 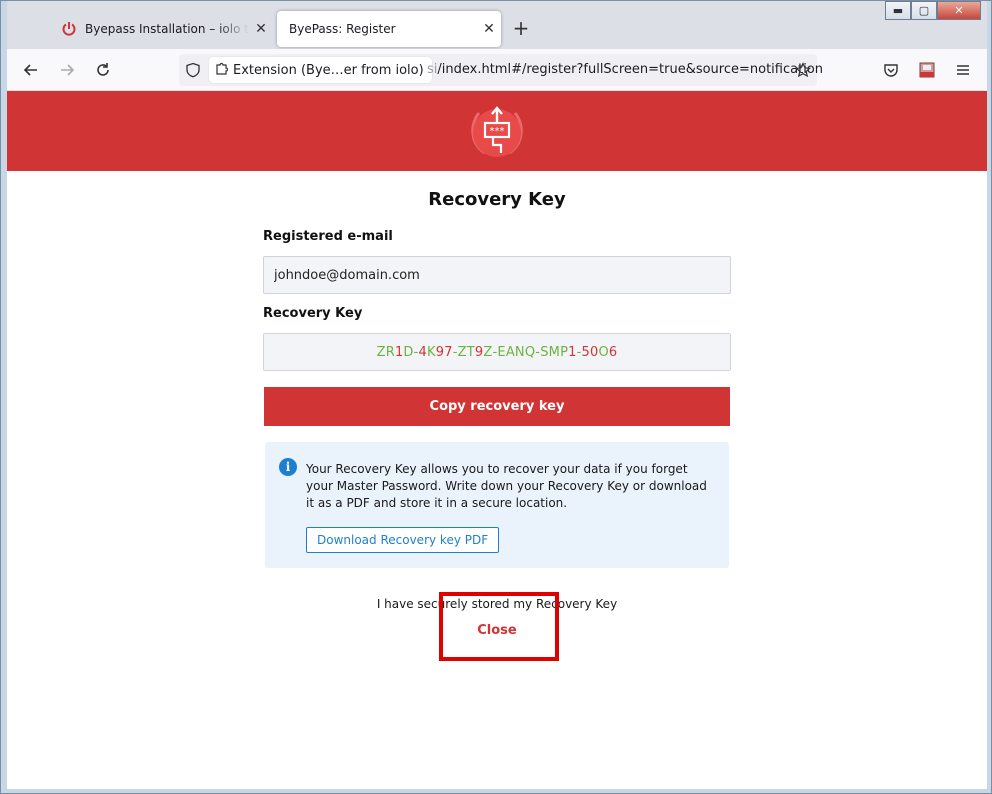 I want to click on bookmark-star-icon, so click(x=803, y=70).